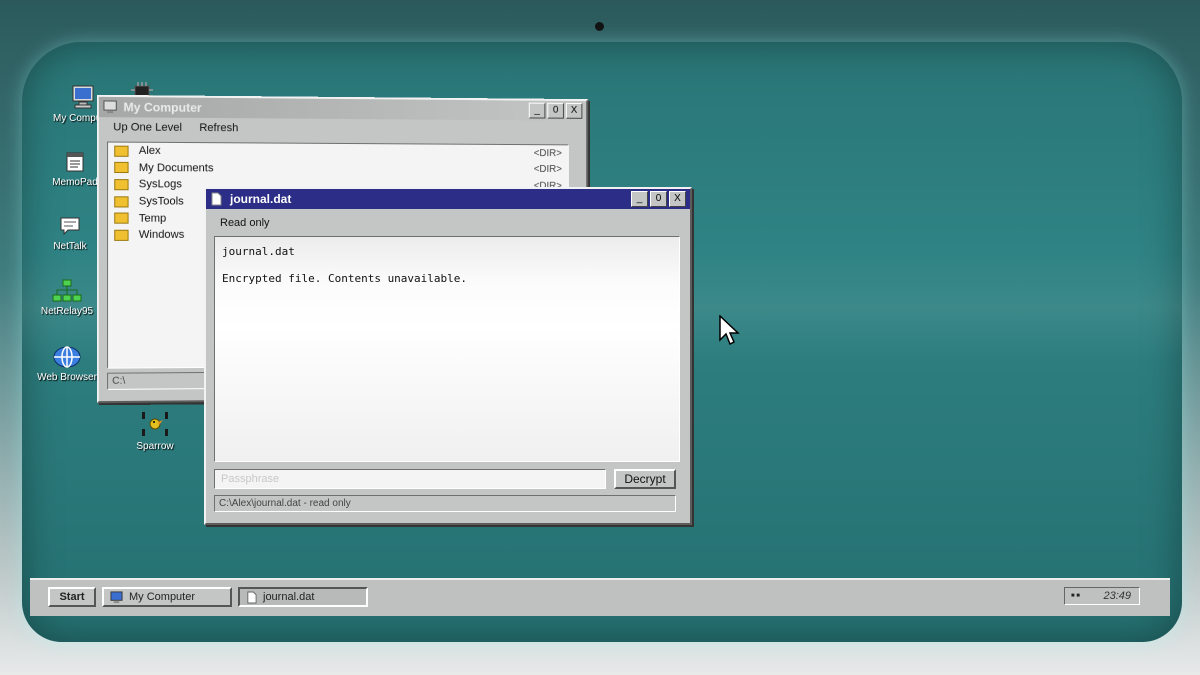 This screenshot has height=675, width=1200. I want to click on file-list-item: My Documents <DIR>, so click(338, 168).